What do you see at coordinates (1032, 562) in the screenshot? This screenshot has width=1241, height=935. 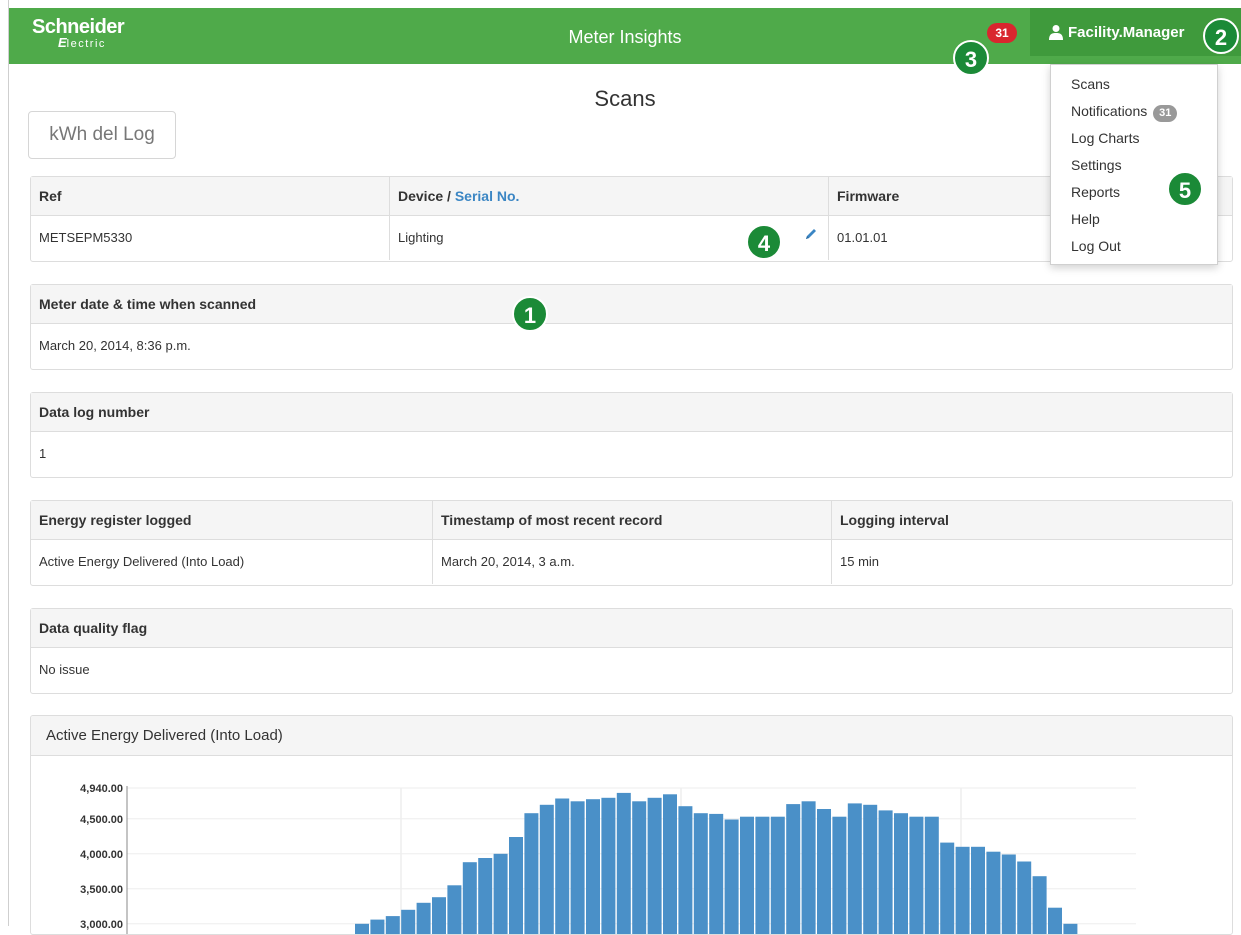 I see `logging-interval-value: 15 min` at bounding box center [1032, 562].